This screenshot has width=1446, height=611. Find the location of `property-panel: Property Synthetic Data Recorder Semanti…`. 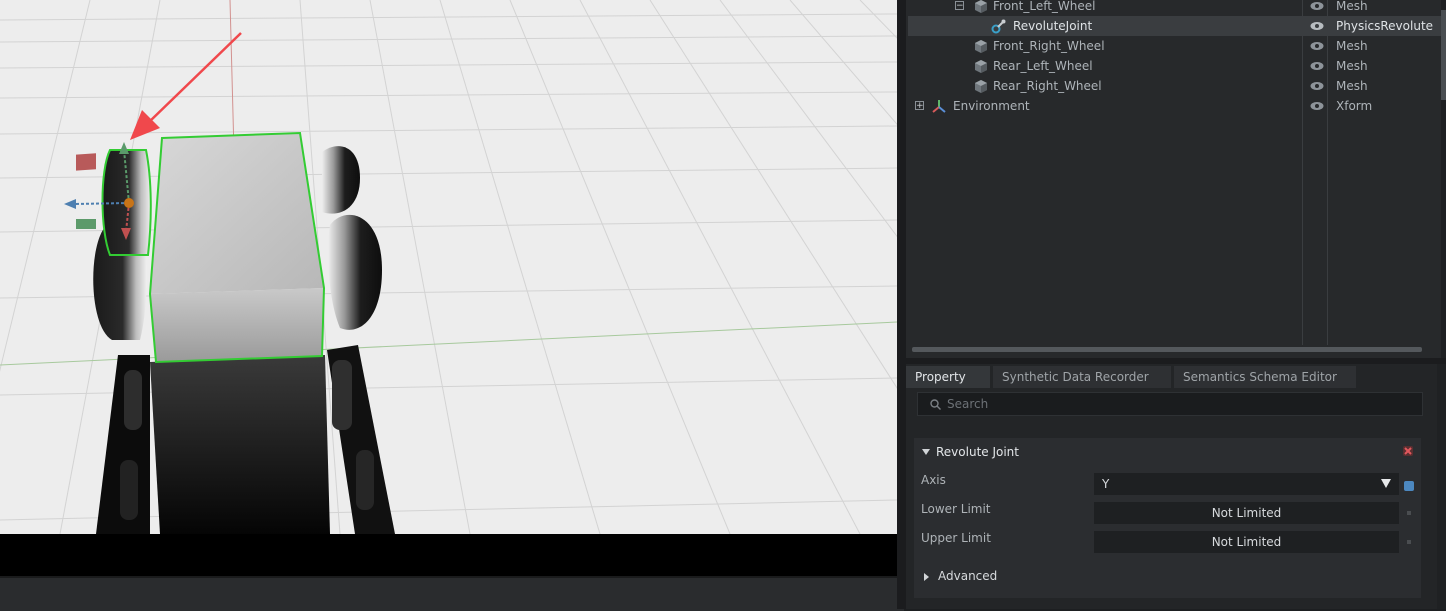

property-panel: Property Synthetic Data Recorder Semanti… is located at coordinates (1176, 486).